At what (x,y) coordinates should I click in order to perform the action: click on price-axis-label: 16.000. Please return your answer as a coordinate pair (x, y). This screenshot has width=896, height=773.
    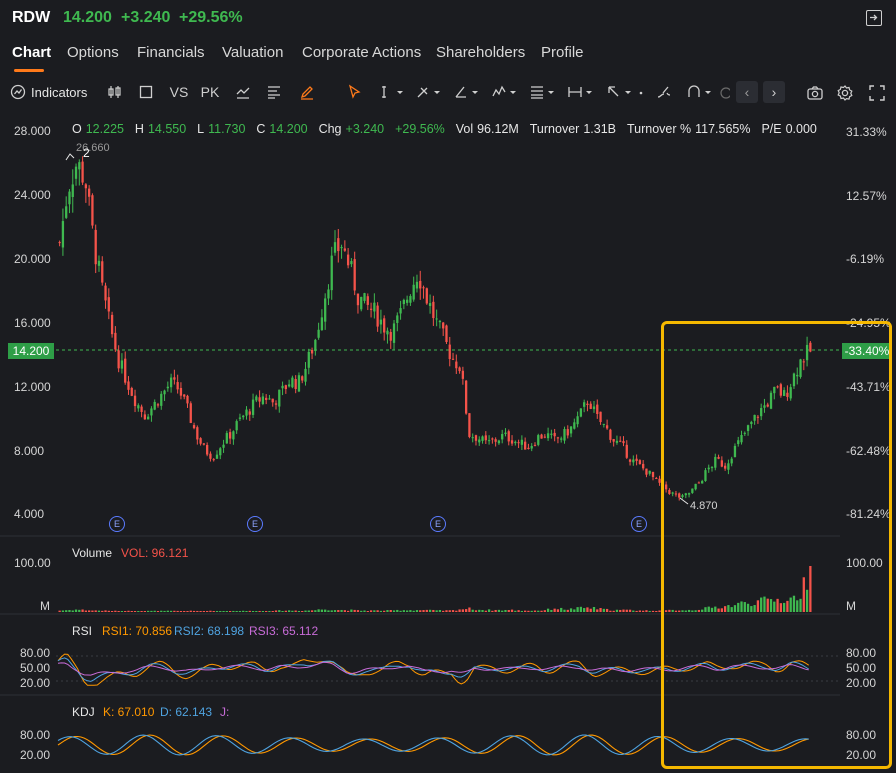
    Looking at the image, I should click on (32, 323).